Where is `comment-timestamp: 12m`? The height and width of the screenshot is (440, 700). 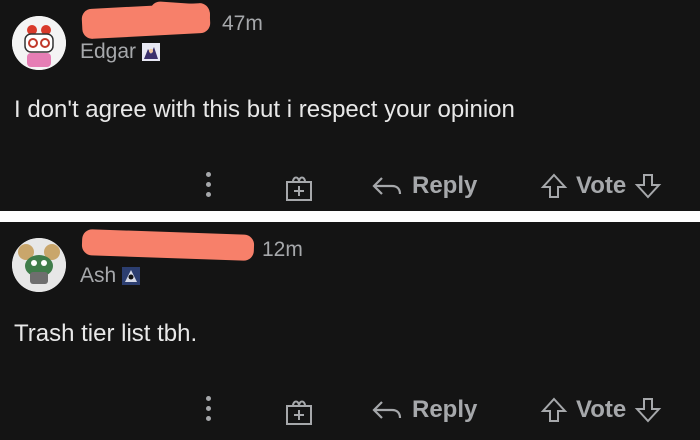
comment-timestamp: 12m is located at coordinates (282, 249).